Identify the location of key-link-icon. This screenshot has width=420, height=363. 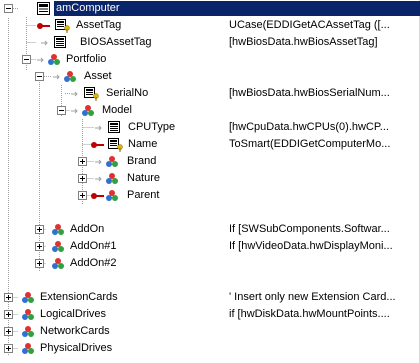
(104, 195).